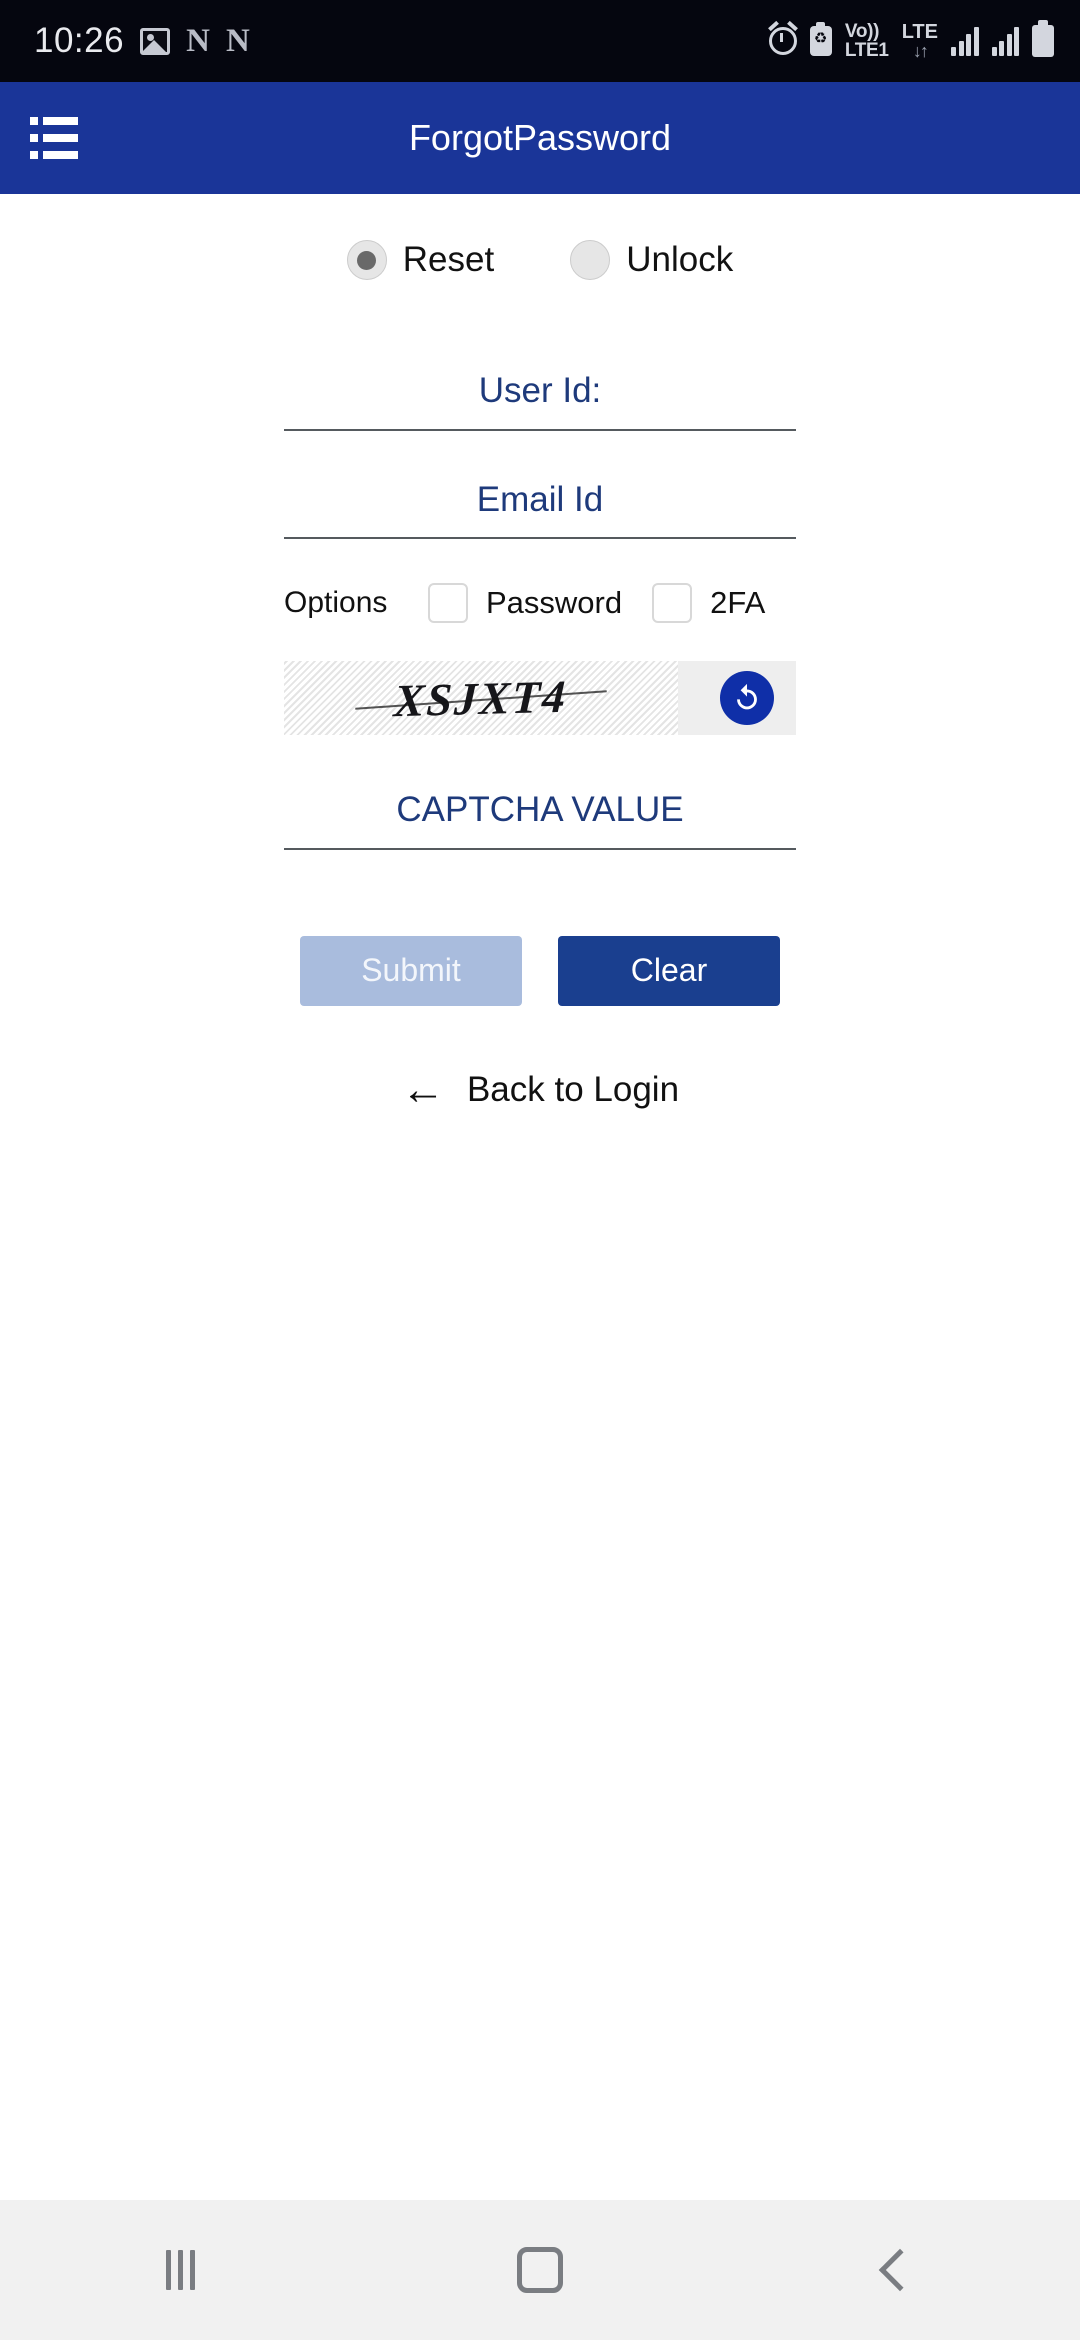  I want to click on notification-n-icon-2: N, so click(237, 40).